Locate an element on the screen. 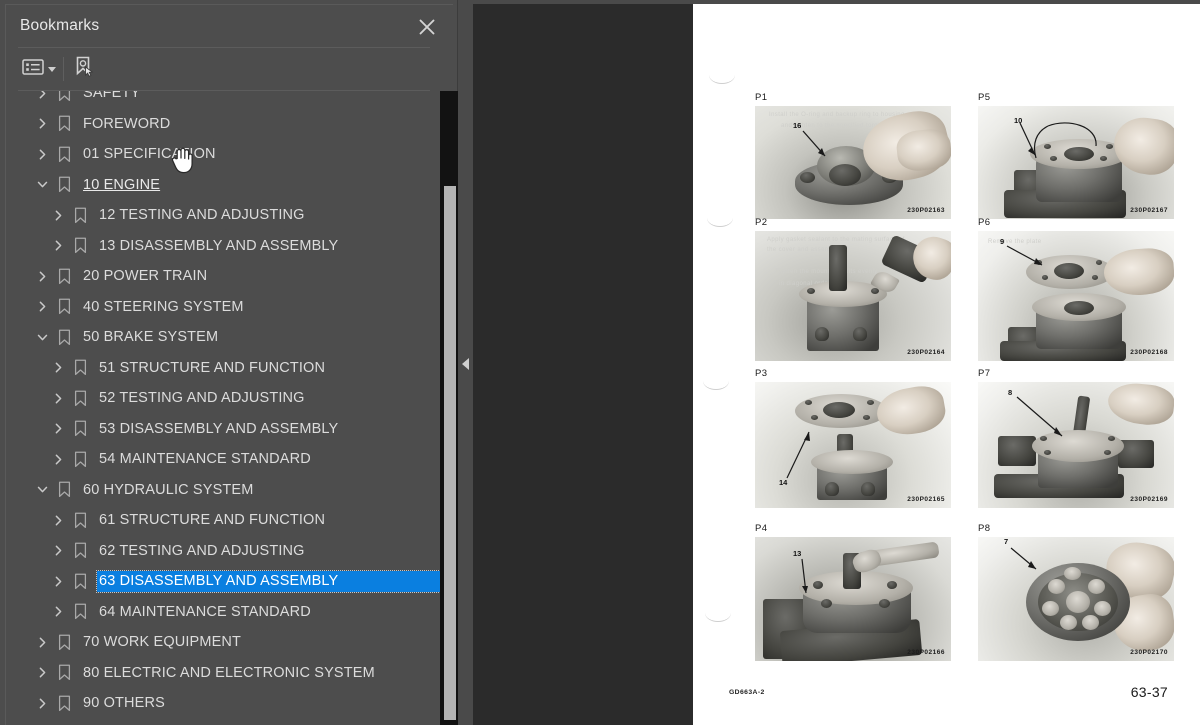 The height and width of the screenshot is (725, 1200). bookmark-item-label: 13 DISASSEMBLY AND ASSEMBLY is located at coordinates (219, 245).